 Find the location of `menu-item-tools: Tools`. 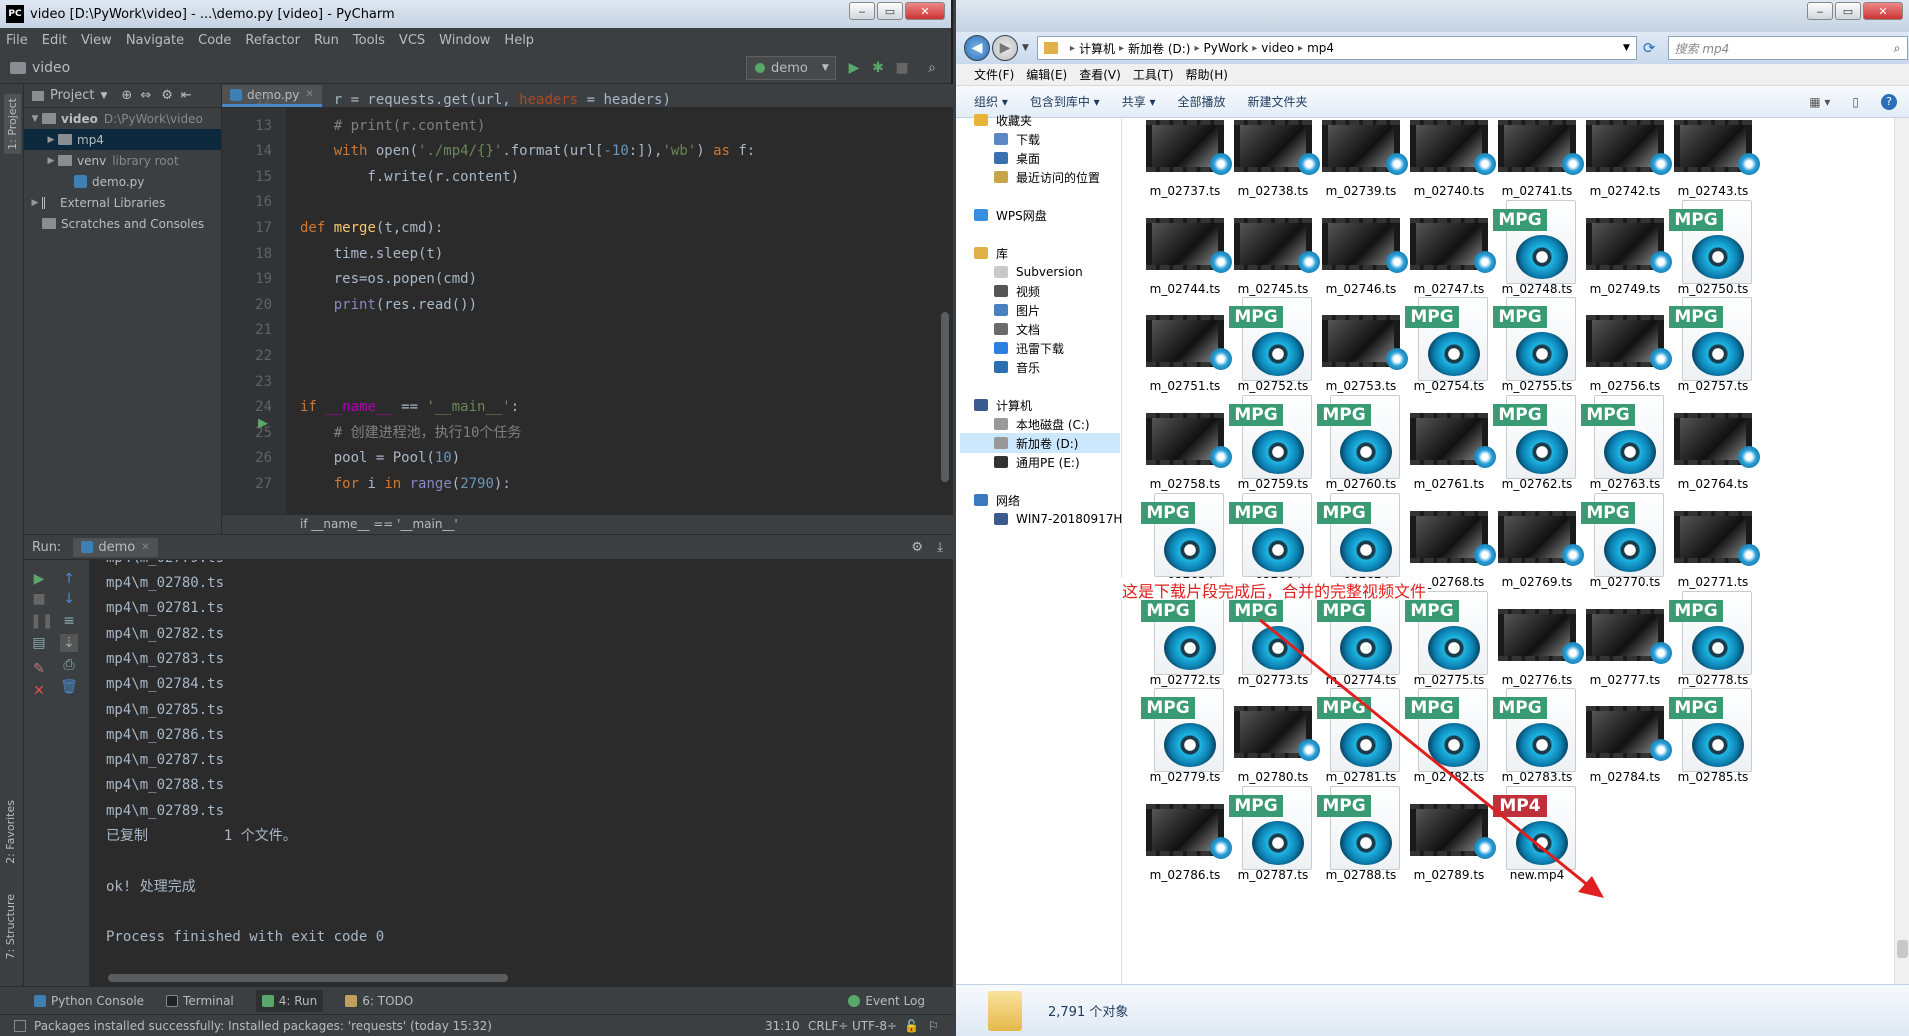

menu-item-tools: Tools is located at coordinates (369, 40).